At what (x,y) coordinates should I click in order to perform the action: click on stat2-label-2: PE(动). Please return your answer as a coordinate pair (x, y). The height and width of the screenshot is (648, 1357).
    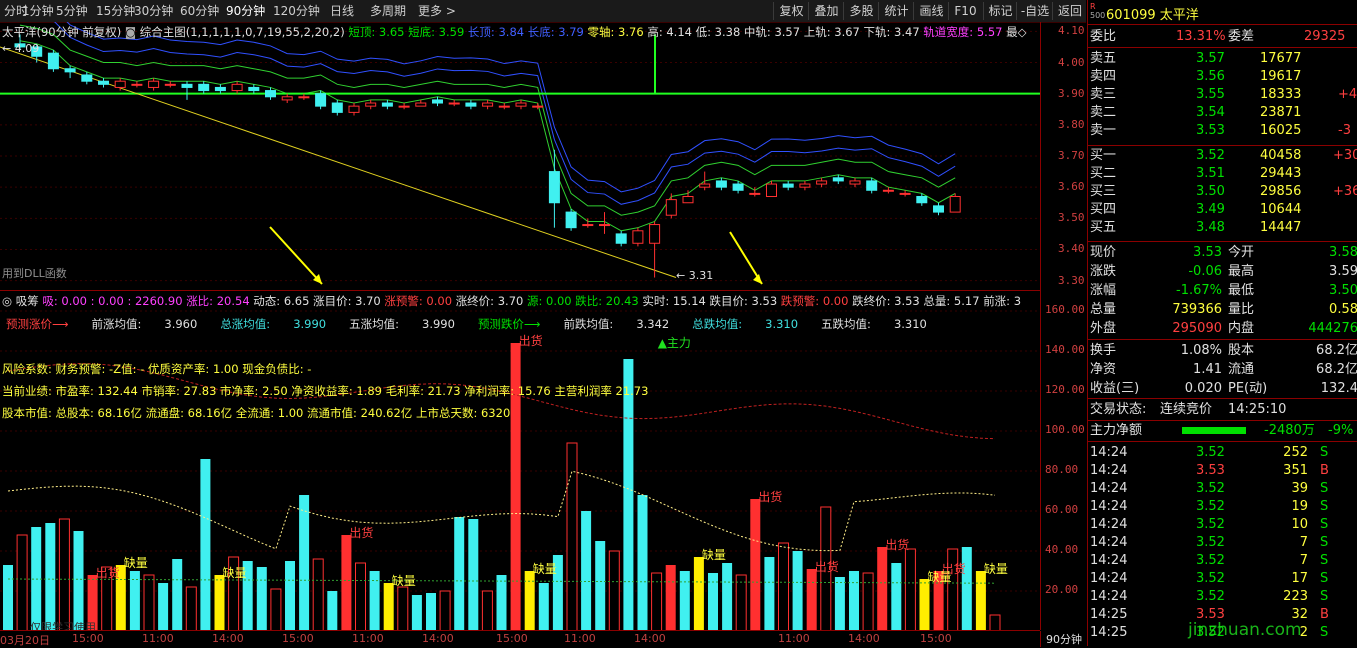
    Looking at the image, I should click on (1248, 388).